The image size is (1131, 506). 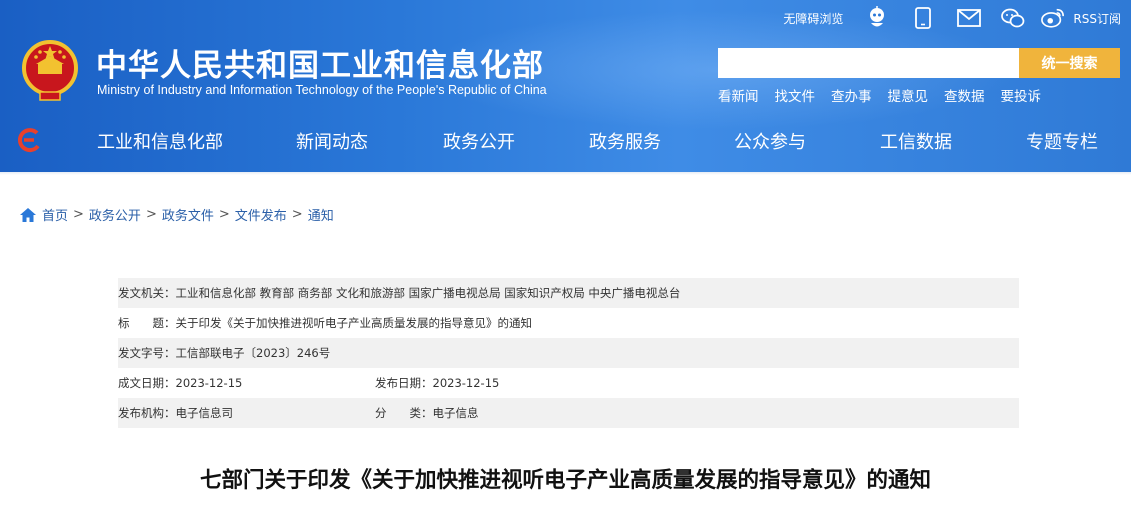 I want to click on document-number-value: 工信部联电子〔2023〕246号, so click(x=253, y=353).